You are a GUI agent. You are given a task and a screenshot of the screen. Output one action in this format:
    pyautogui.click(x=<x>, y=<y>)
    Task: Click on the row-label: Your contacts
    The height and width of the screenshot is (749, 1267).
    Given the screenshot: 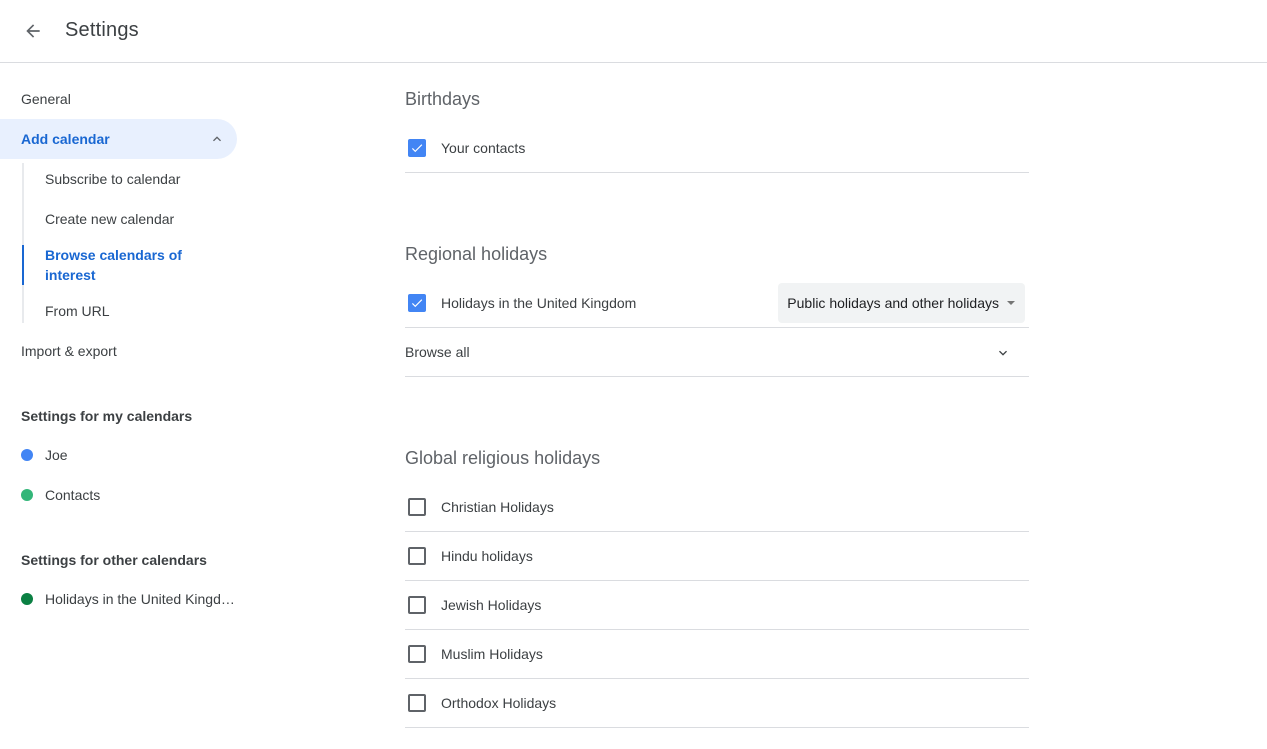 What is the action you would take?
    pyautogui.click(x=483, y=148)
    